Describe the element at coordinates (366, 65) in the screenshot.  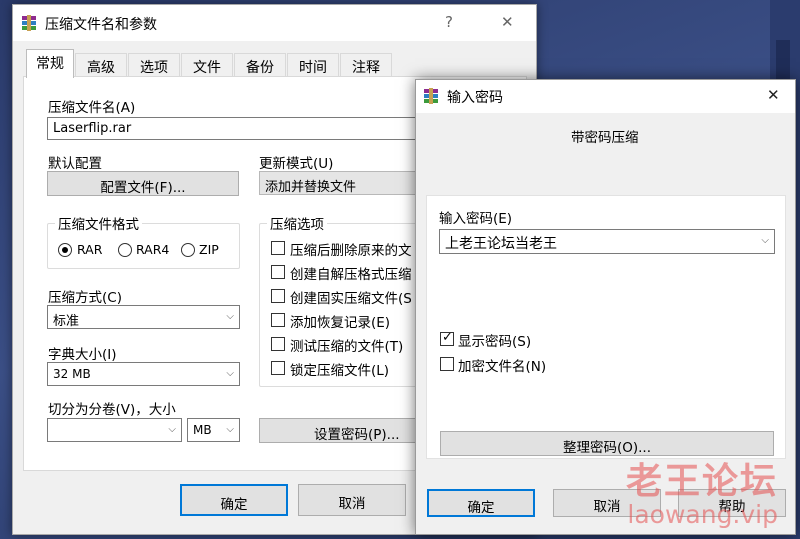
I see `tab-comment: 注释` at that location.